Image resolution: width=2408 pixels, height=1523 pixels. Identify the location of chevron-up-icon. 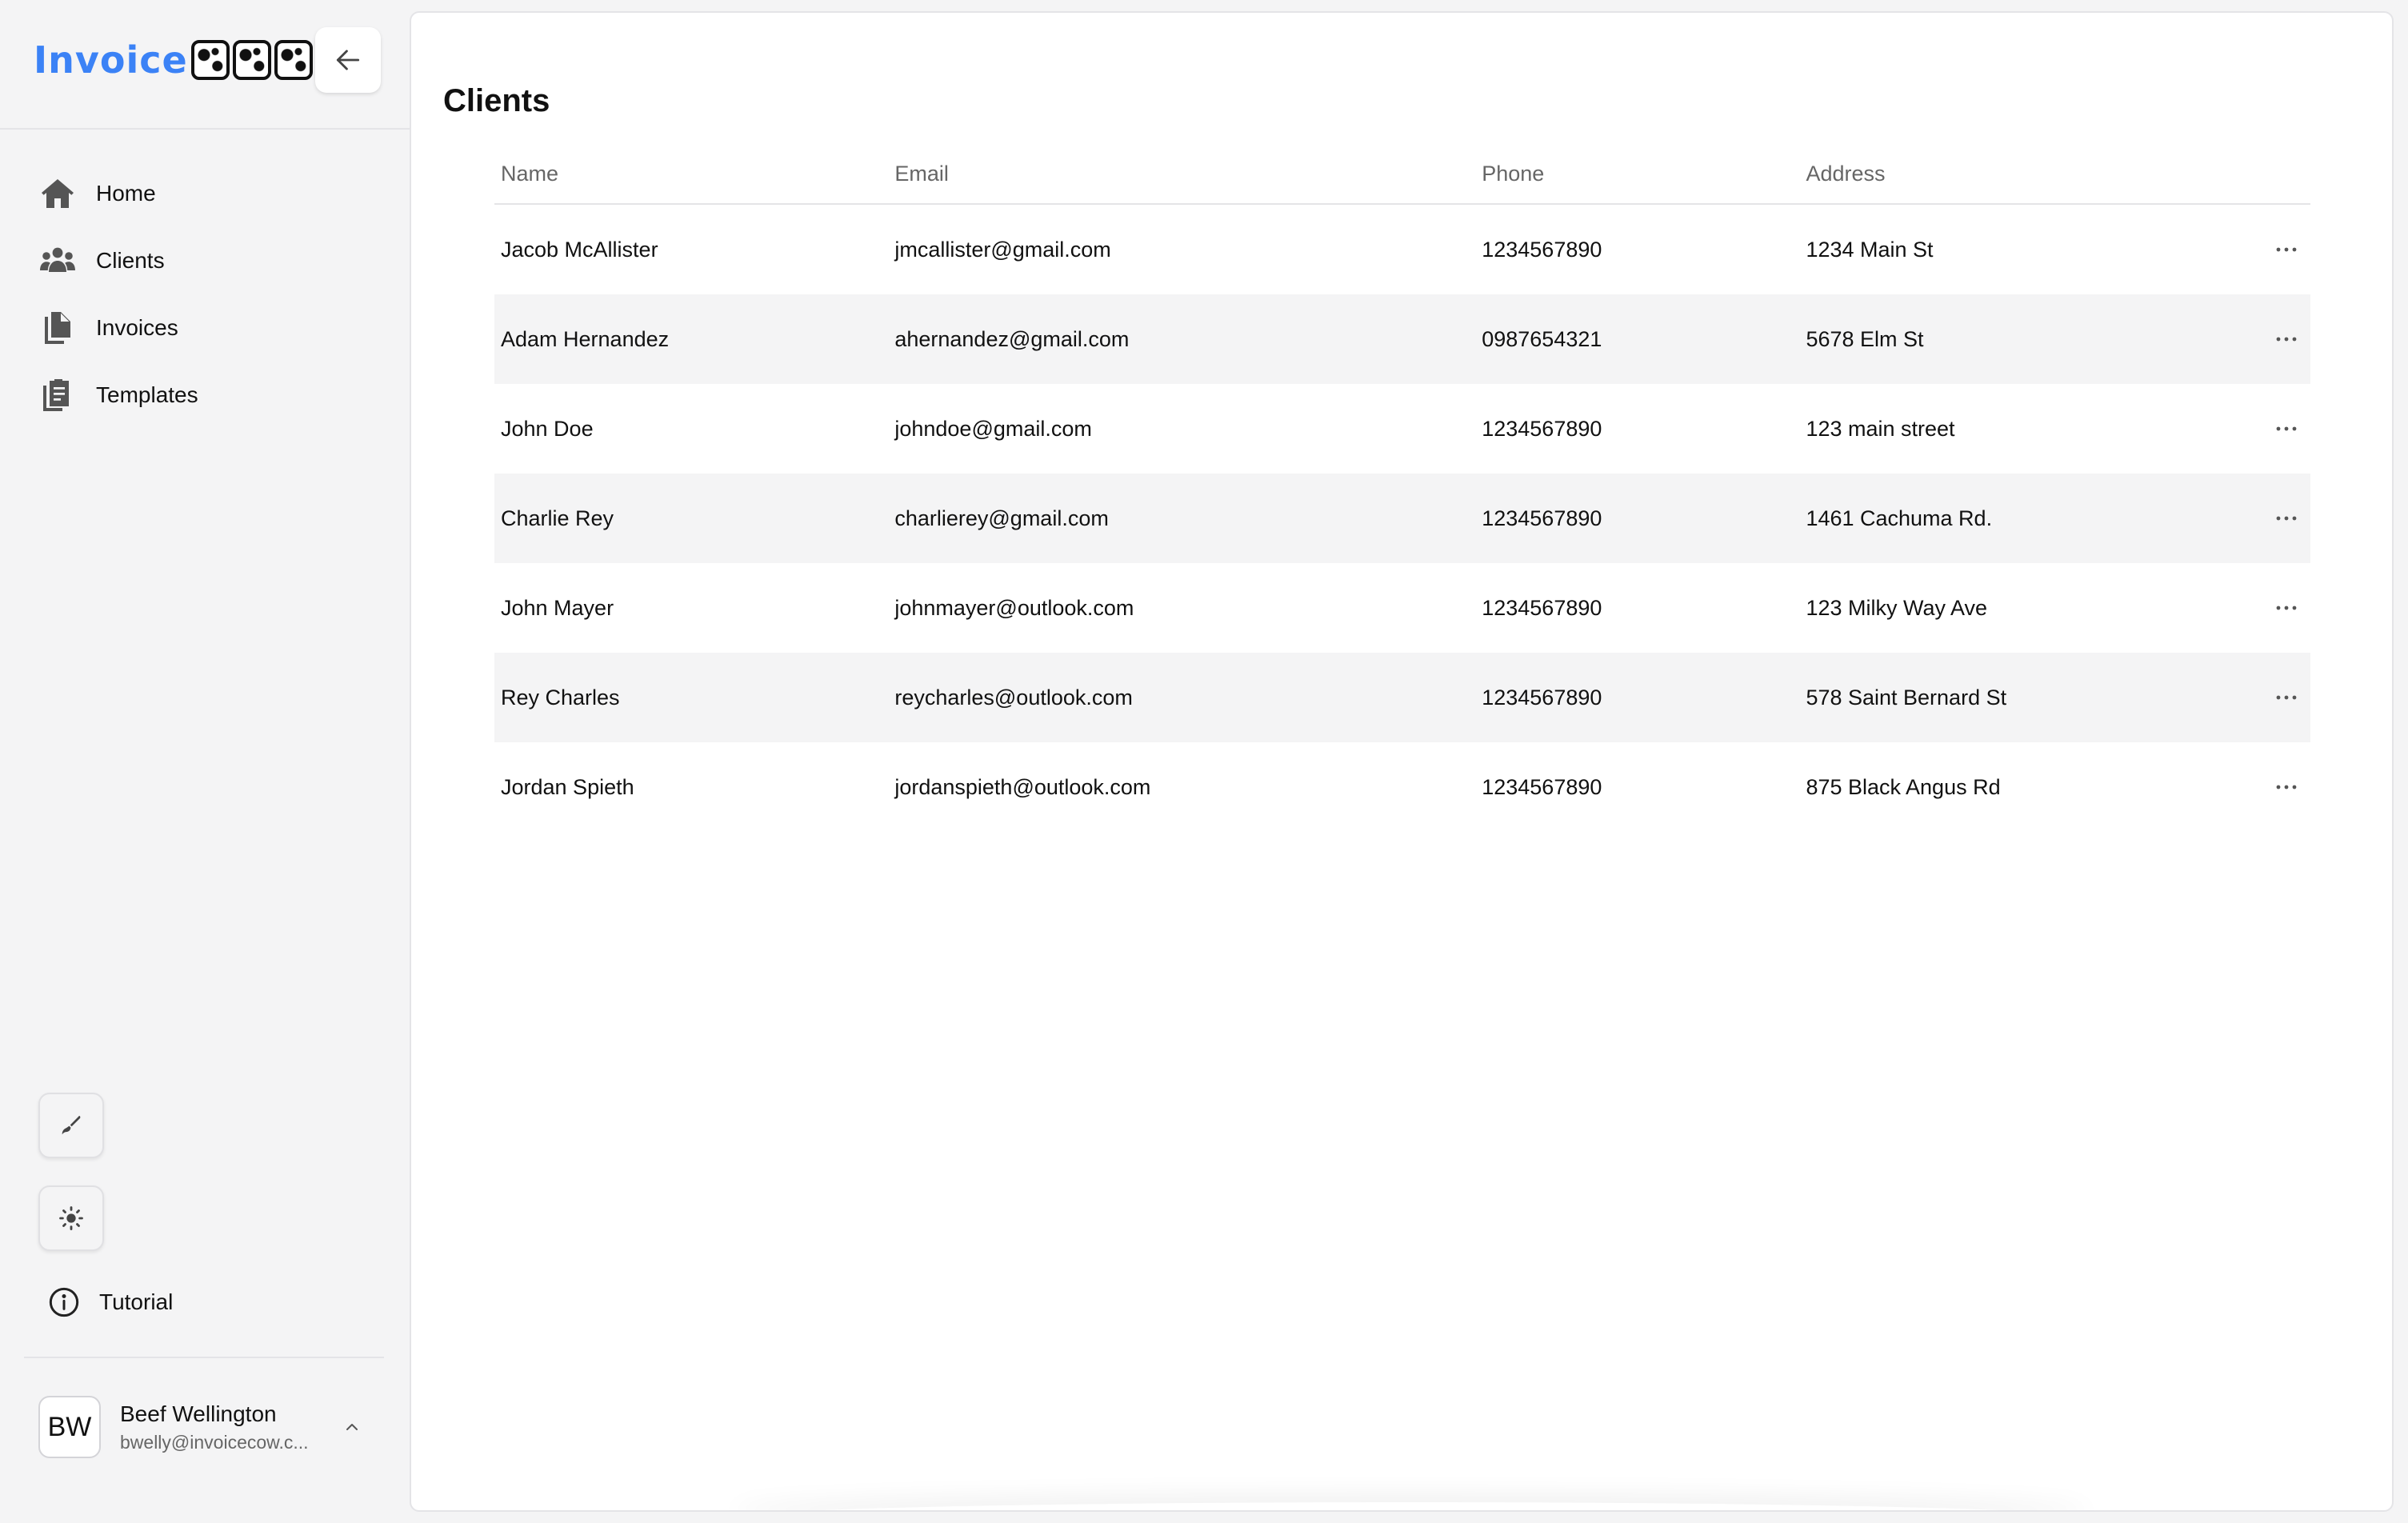
(352, 1427).